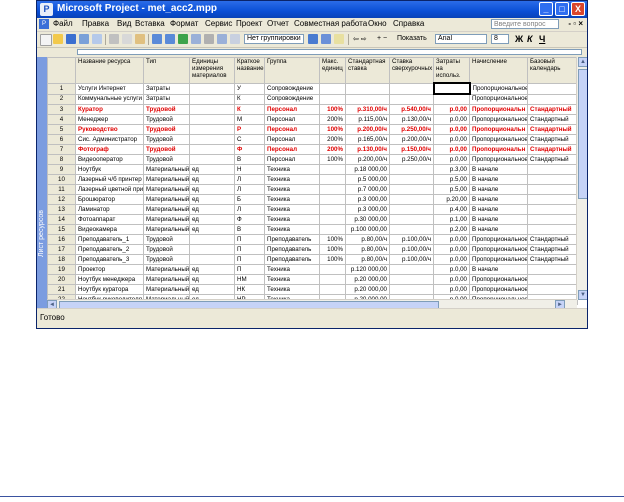  Describe the element at coordinates (61, 269) in the screenshot. I see `row-number: 19` at that location.